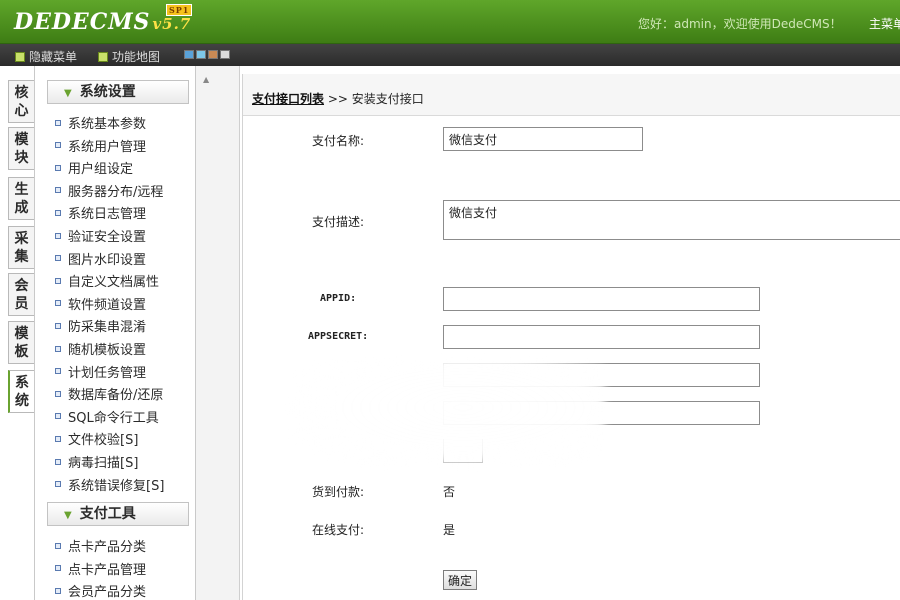 The image size is (900, 600). I want to click on dedecms-logo: DEDECMS v5.7 SP1, so click(103, 19).